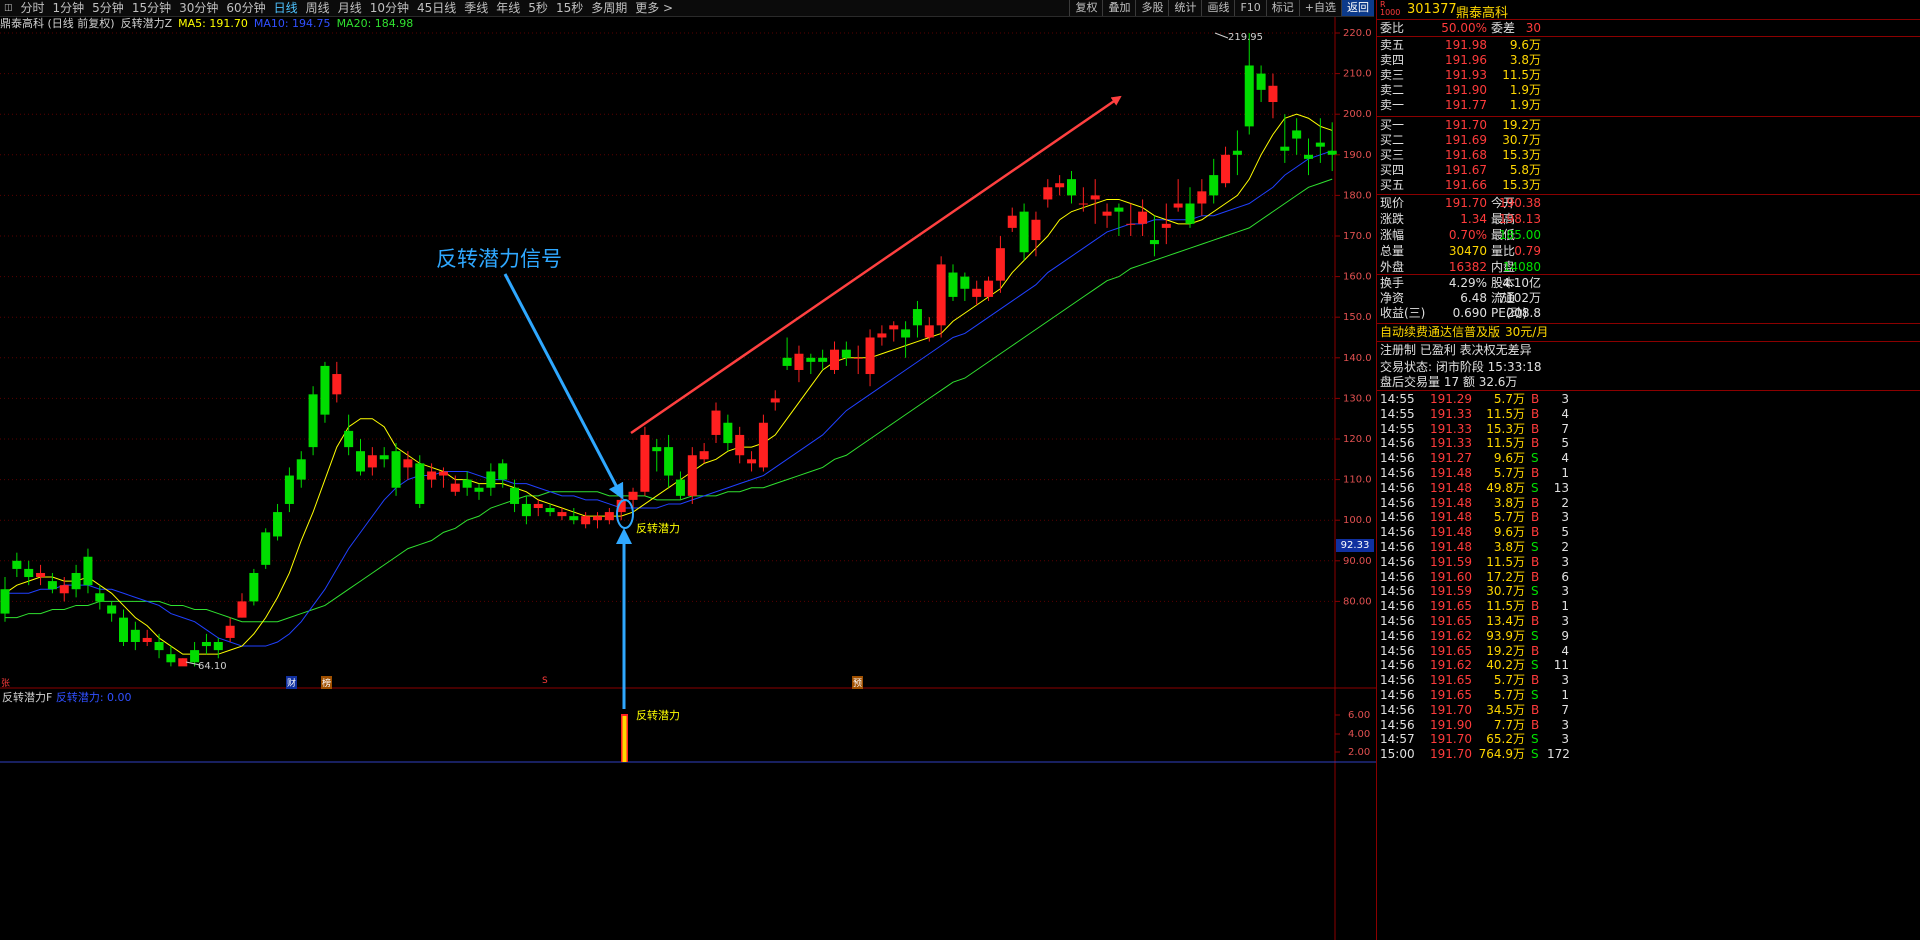 This screenshot has height=940, width=1920. Describe the element at coordinates (318, 8) in the screenshot. I see `period-tab-7: 周线` at that location.